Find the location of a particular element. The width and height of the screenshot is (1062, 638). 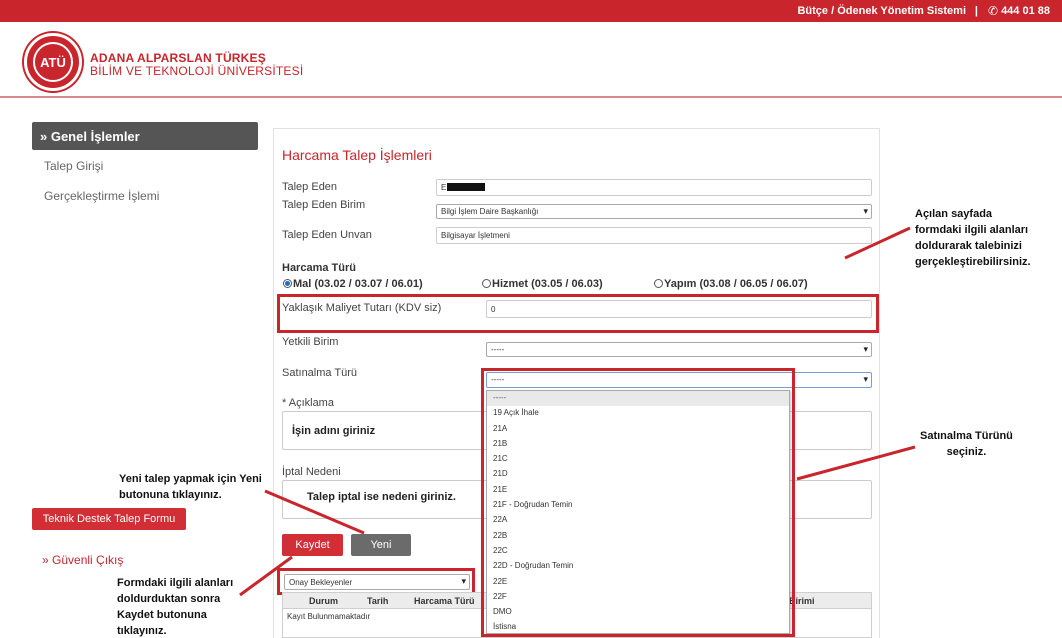

callout-new-request-line1: Yeni talep yapmak için Yeni is located at coordinates (190, 479).